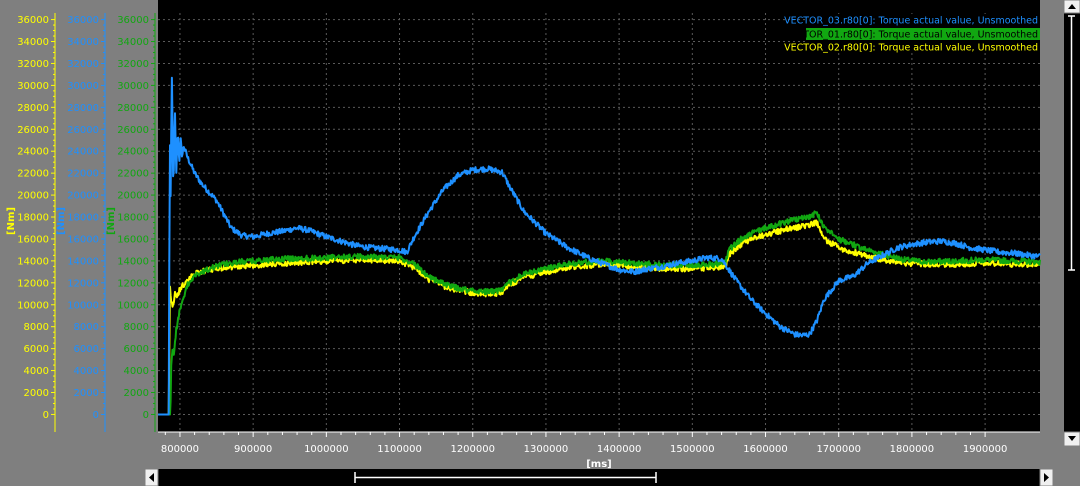 The width and height of the screenshot is (1080, 486). Describe the element at coordinates (46, 415) in the screenshot. I see `y-tick-label-0-0: 0` at that location.